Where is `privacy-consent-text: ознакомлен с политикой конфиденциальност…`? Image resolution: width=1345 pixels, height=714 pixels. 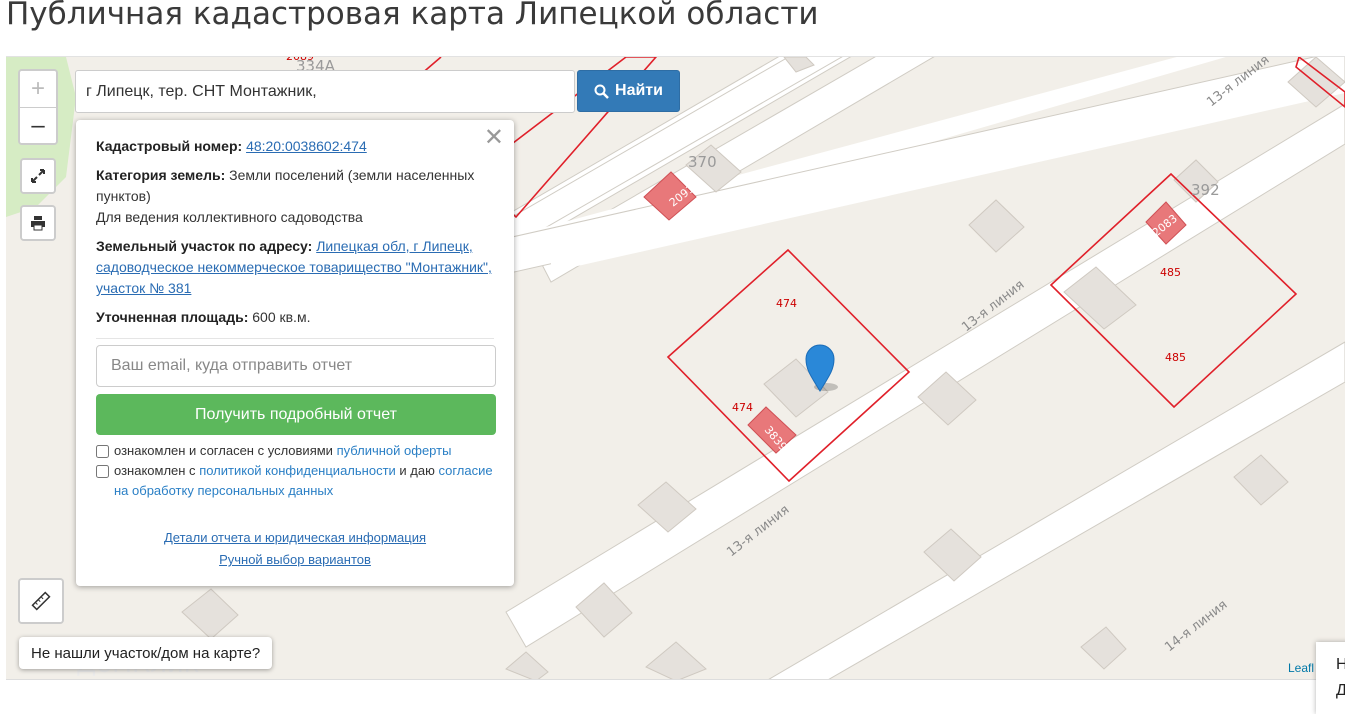 privacy-consent-text: ознакомлен с политикой конфиденциальност… is located at coordinates (303, 480).